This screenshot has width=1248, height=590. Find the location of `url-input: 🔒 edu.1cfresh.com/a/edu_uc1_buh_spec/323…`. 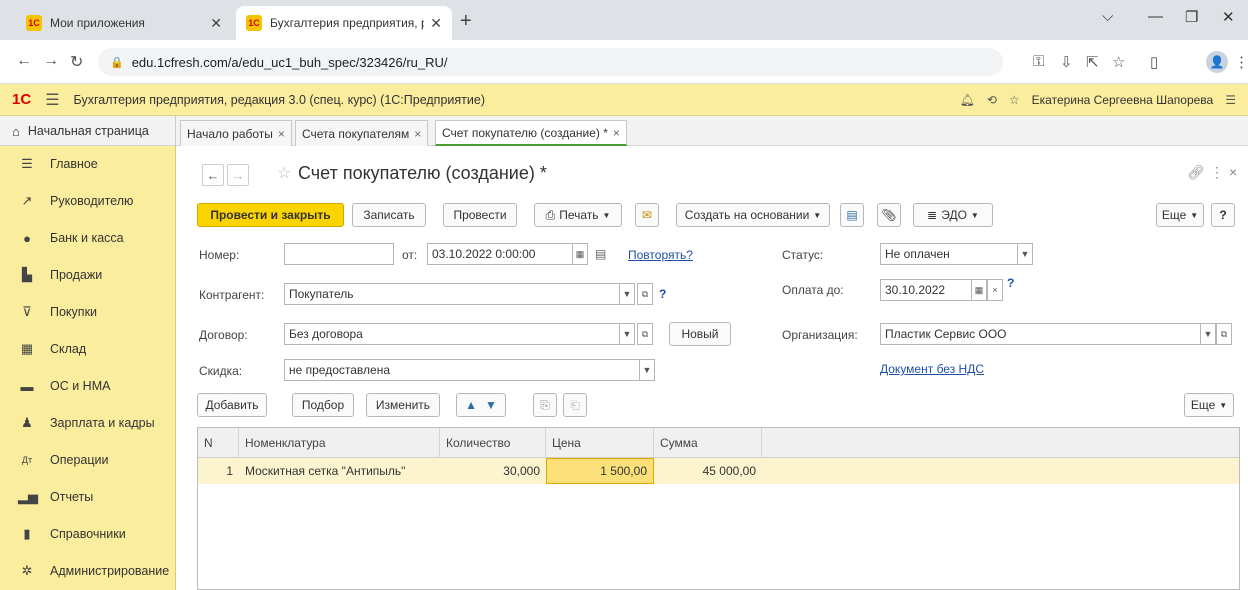

url-input: 🔒 edu.1cfresh.com/a/edu_uc1_buh_spec/323… is located at coordinates (550, 62).